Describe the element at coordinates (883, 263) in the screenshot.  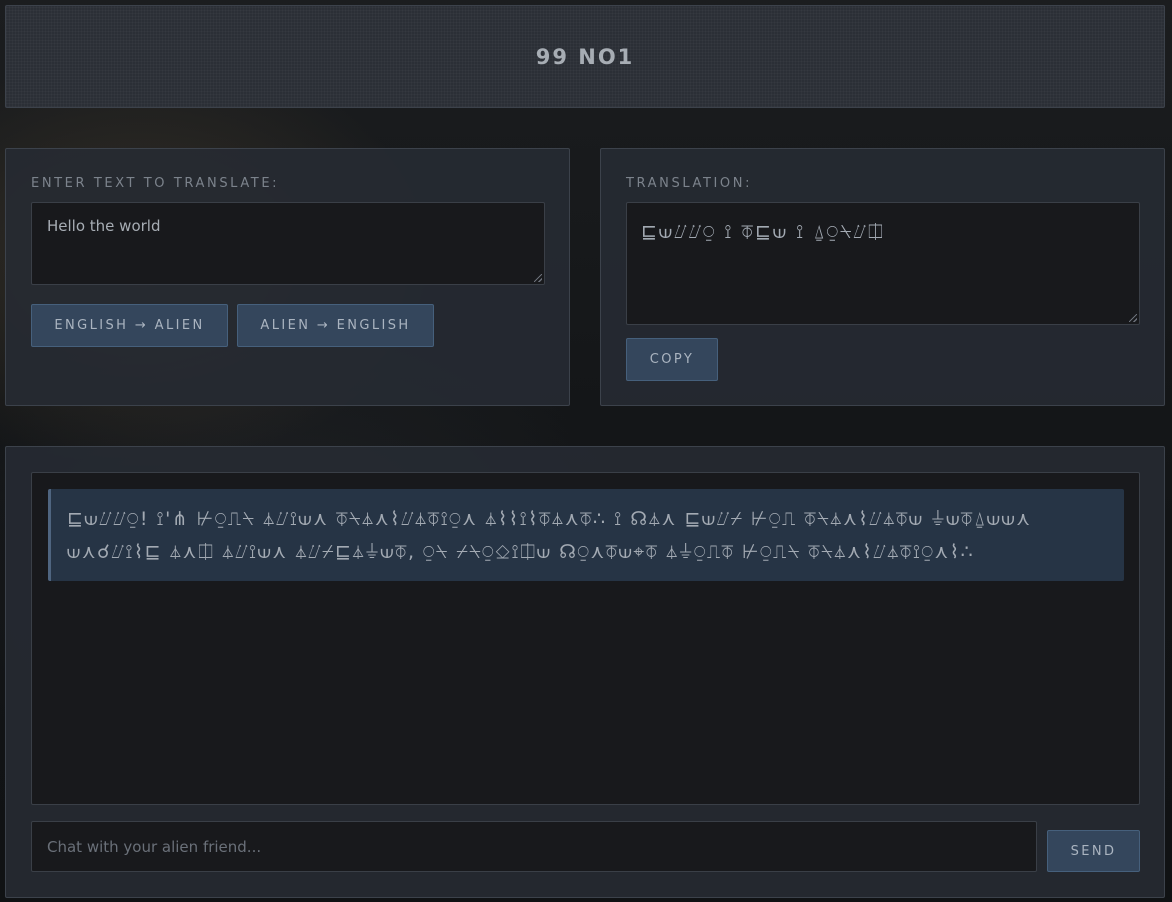
I see `translation-output: ⊑⟒⌰⌰⍜ ⟟ ⏁⊑⟒ ⟟ ⍙⍜⍀⌰⎅` at that location.